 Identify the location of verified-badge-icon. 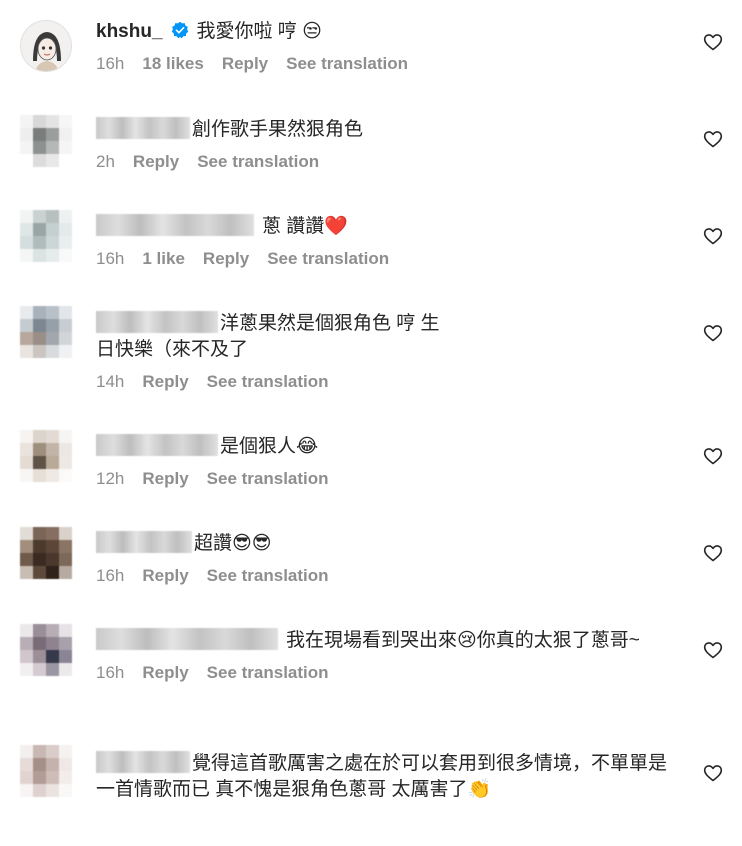
(179, 30).